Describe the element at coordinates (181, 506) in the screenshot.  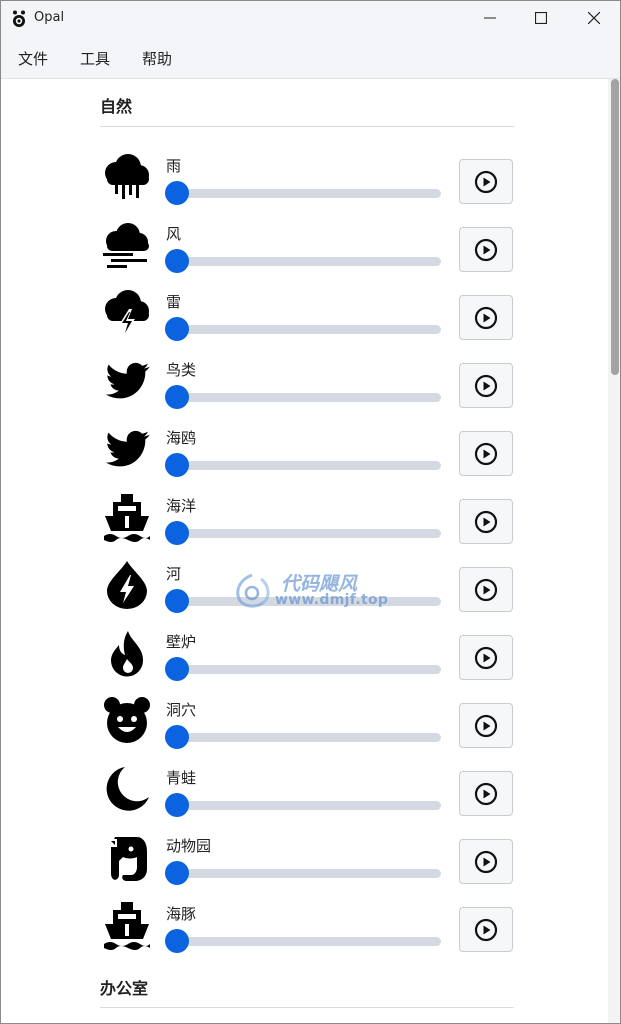
I see `sound-label: 海洋` at that location.